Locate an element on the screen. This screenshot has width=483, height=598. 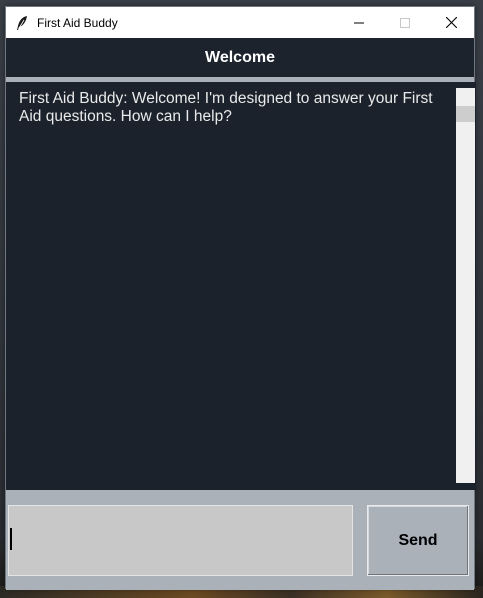
header-bar: Welcome is located at coordinates (240, 57).